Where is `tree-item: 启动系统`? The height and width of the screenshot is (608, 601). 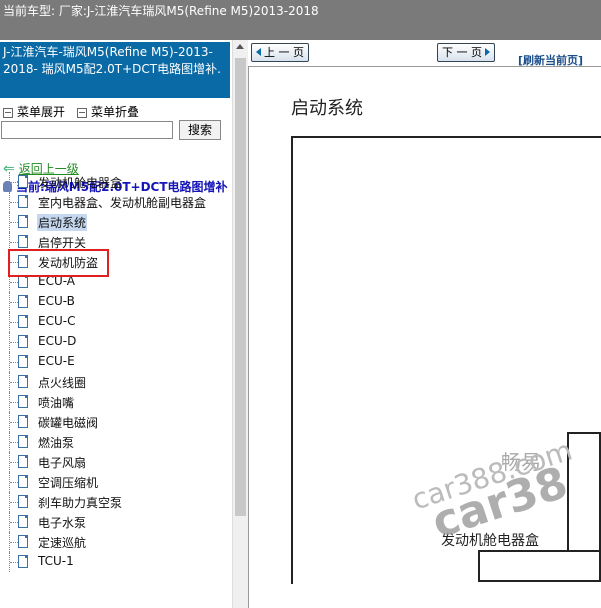 tree-item: 启动系统 is located at coordinates (116, 222).